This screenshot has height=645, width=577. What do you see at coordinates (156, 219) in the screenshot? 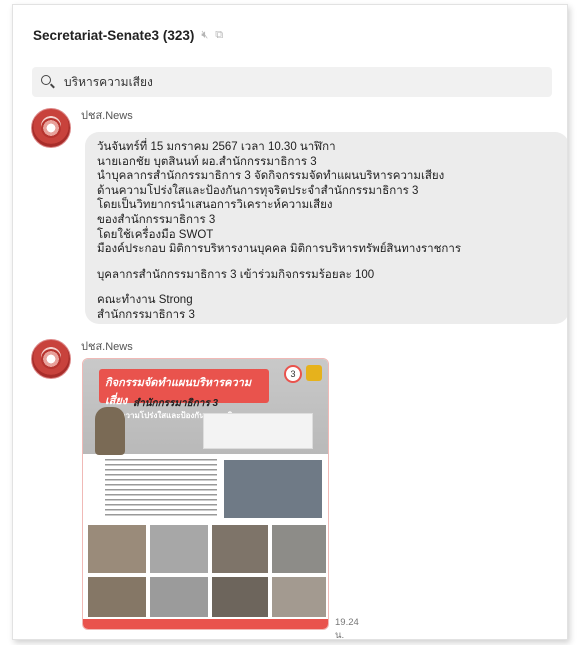
I see `message-line: ของสำนักกรรมาธิการ 3` at bounding box center [156, 219].